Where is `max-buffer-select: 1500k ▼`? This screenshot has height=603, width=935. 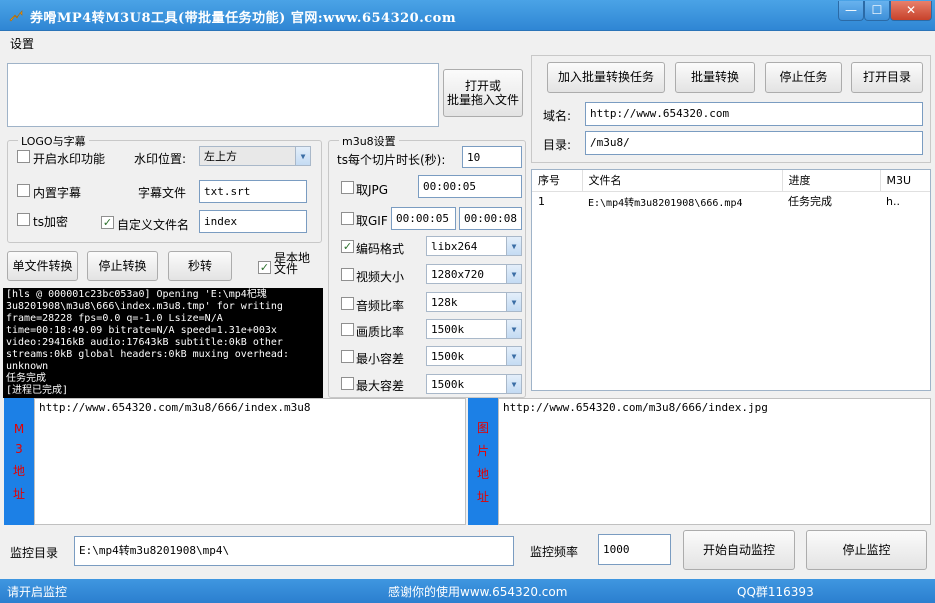
max-buffer-select: 1500k ▼ is located at coordinates (474, 384).